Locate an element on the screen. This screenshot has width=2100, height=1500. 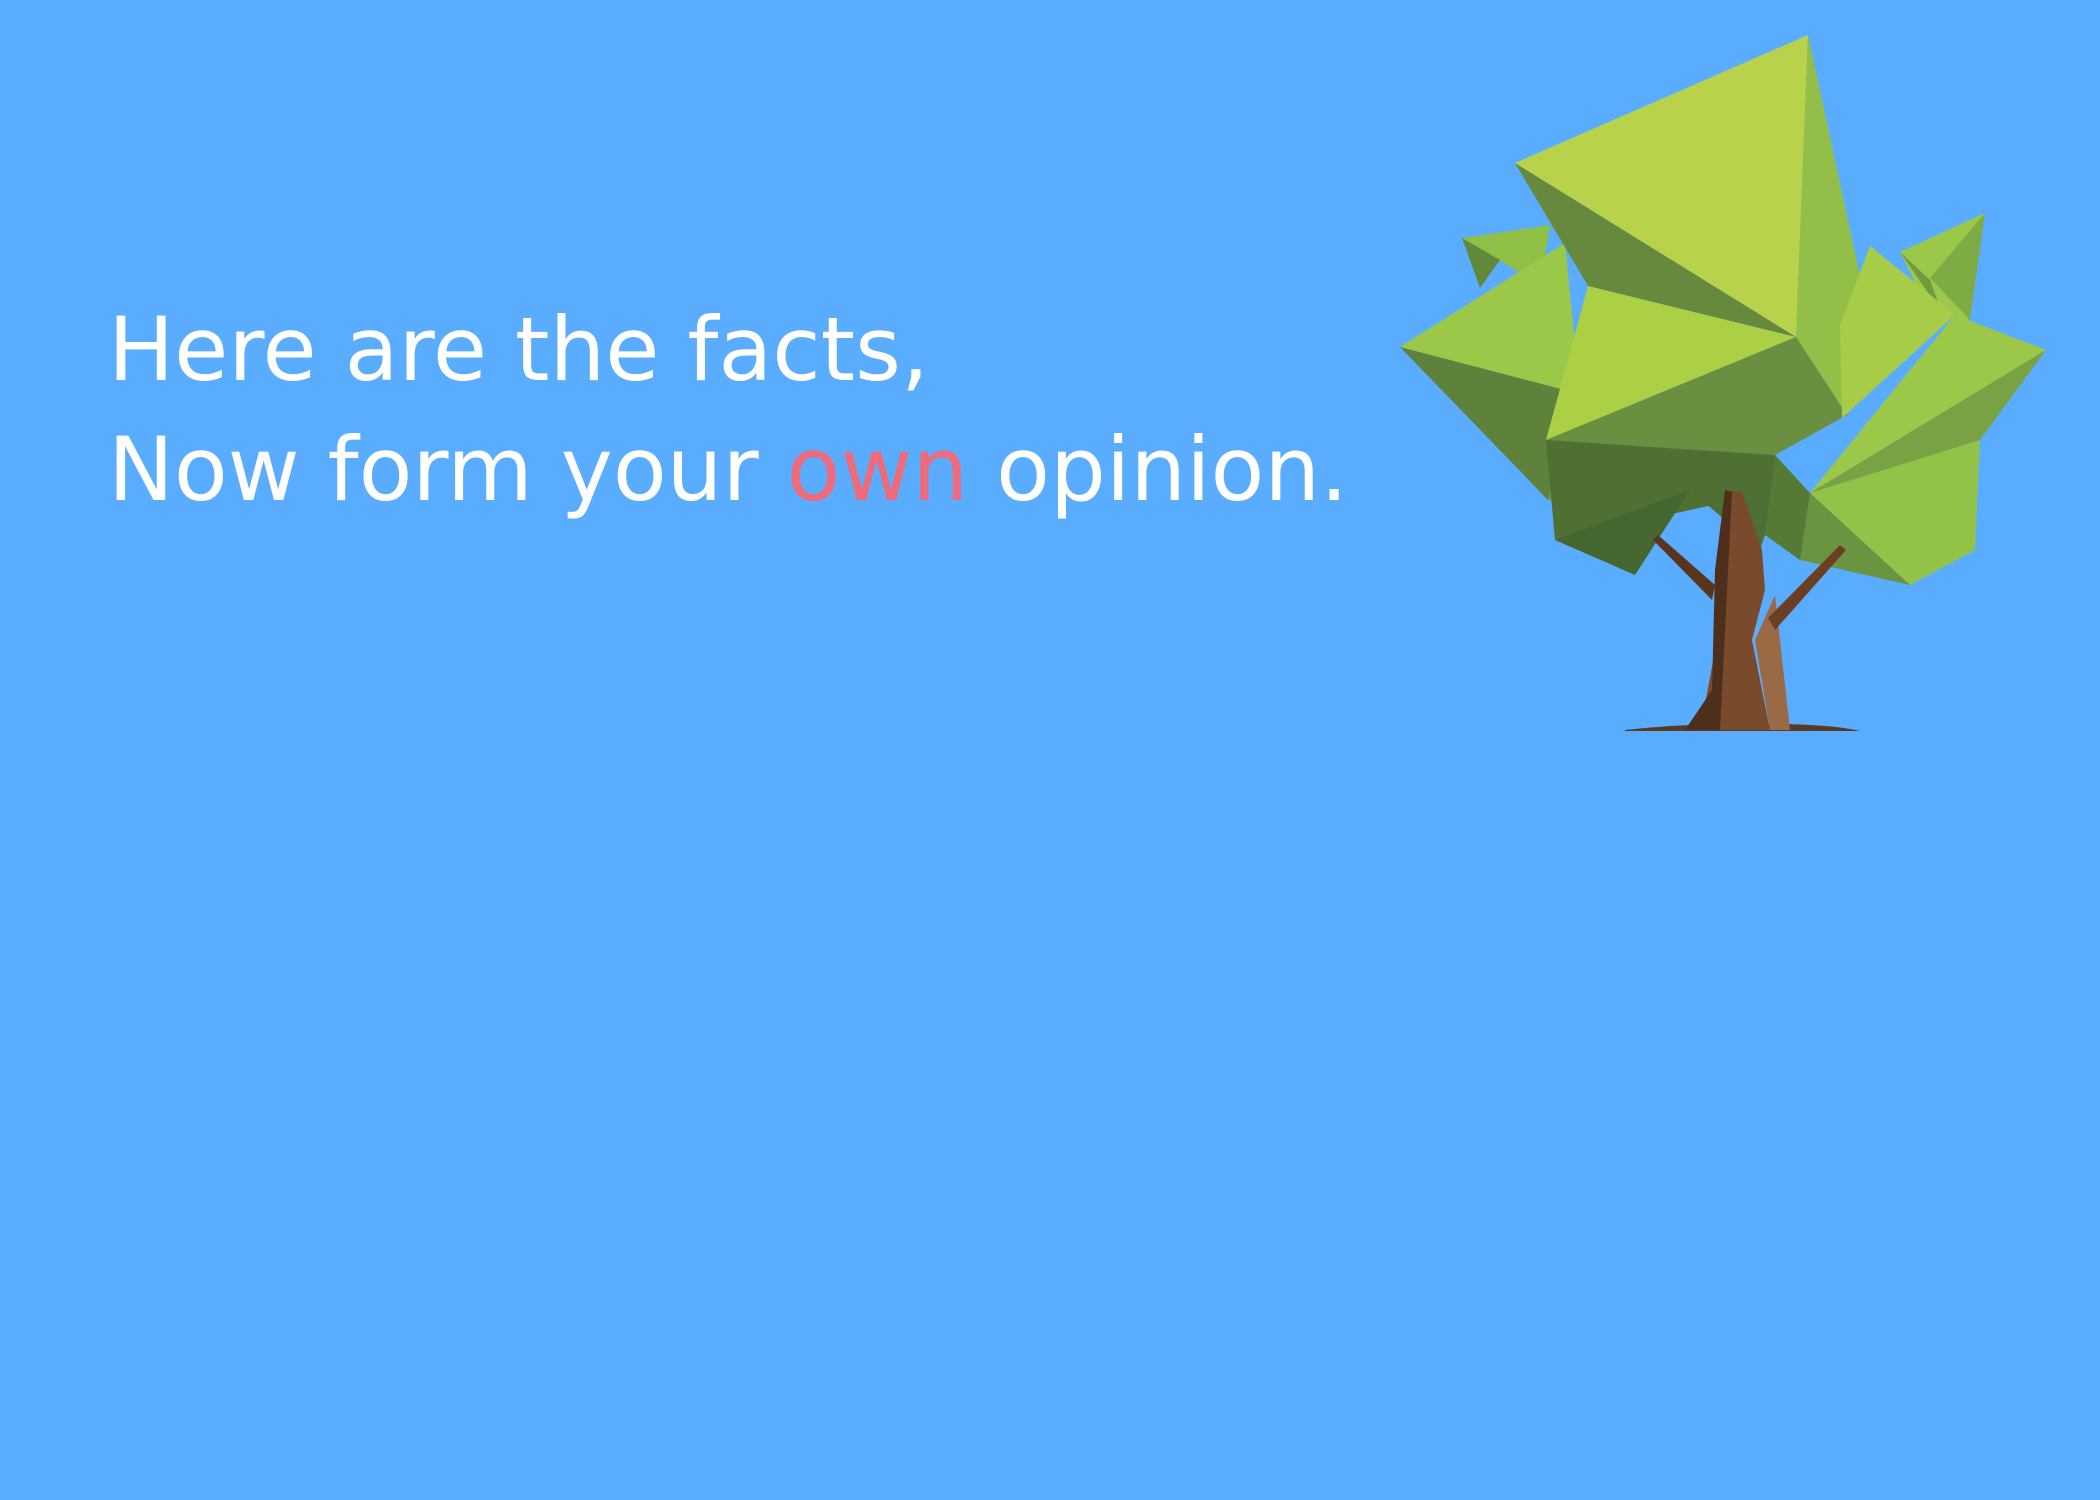
low-poly-tree-icon is located at coordinates (1723, 383).